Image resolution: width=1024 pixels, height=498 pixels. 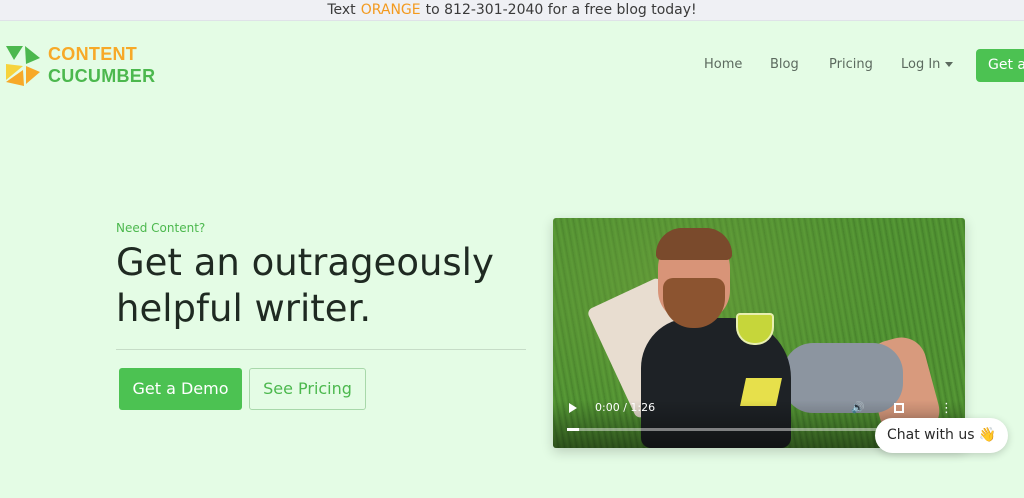 What do you see at coordinates (180, 389) in the screenshot?
I see `get-demo-button: Get a Demo` at bounding box center [180, 389].